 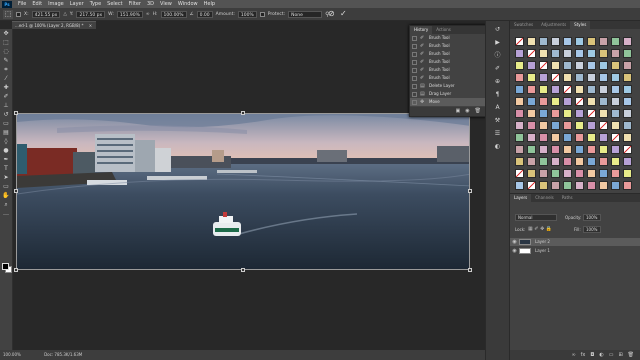 What do you see at coordinates (16, 191) in the screenshot?
I see `transform-handle-ml` at bounding box center [16, 191].